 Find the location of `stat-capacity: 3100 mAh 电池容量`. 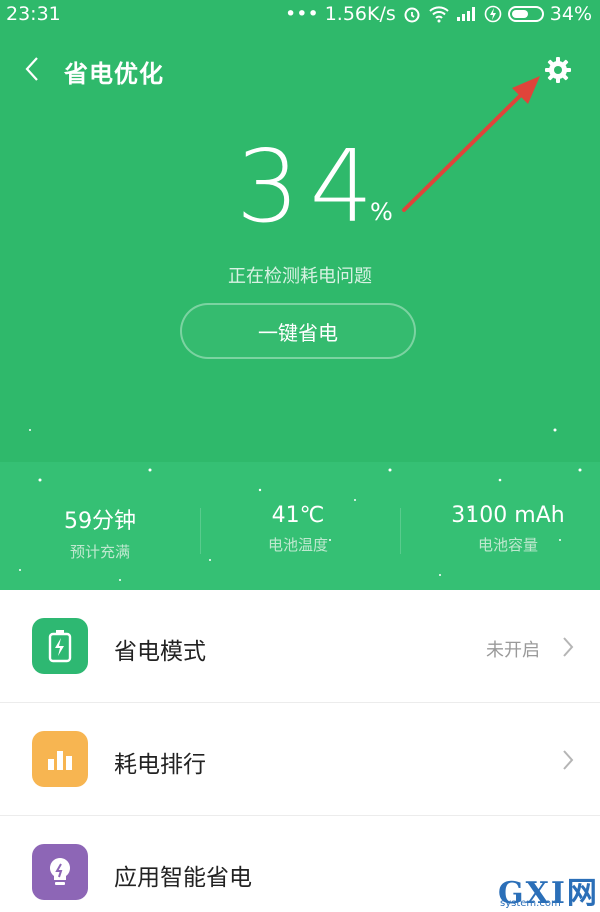

stat-capacity: 3100 mAh 电池容量 is located at coordinates (504, 529).